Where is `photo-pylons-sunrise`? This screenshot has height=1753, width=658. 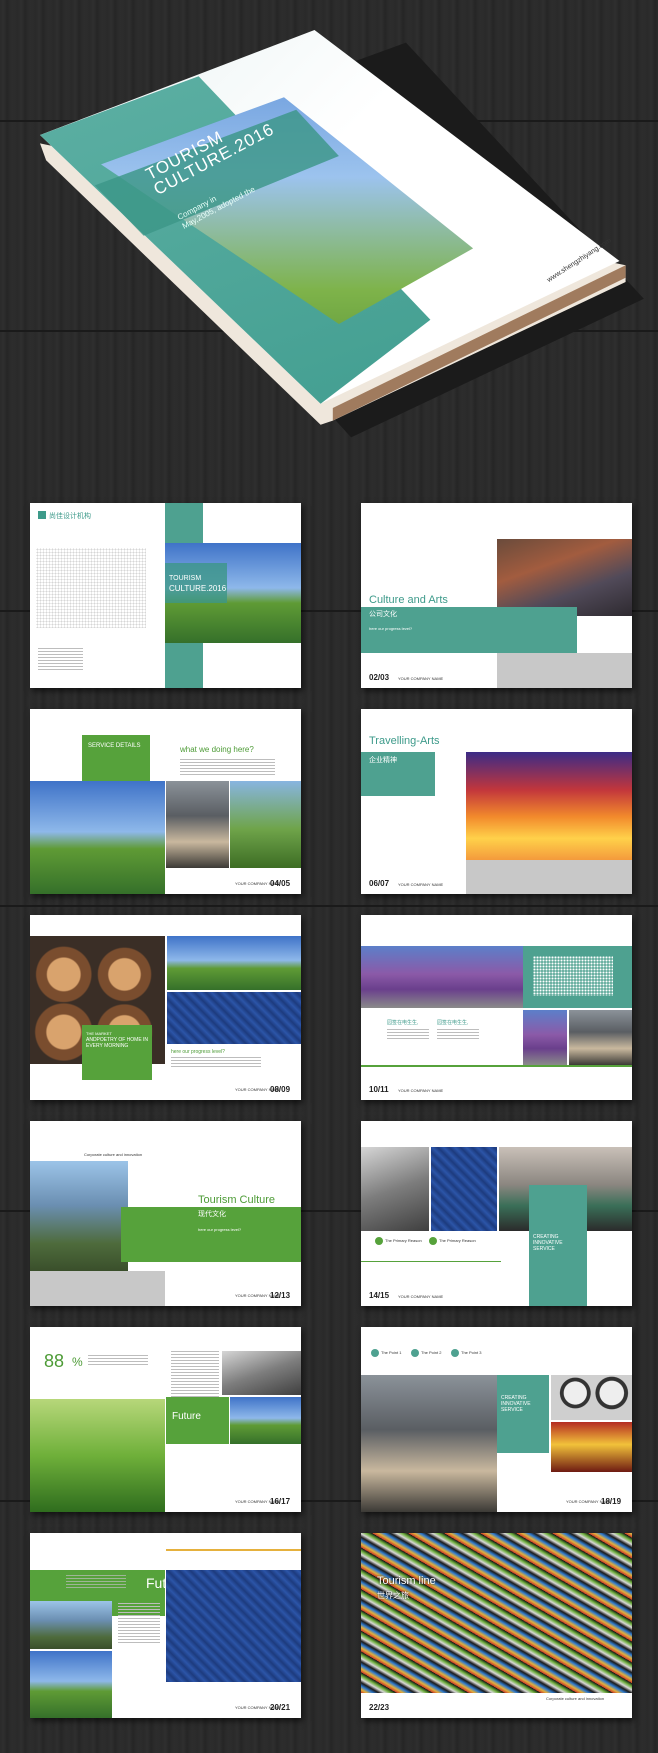
photo-pylons-sunrise is located at coordinates (97, 1455).